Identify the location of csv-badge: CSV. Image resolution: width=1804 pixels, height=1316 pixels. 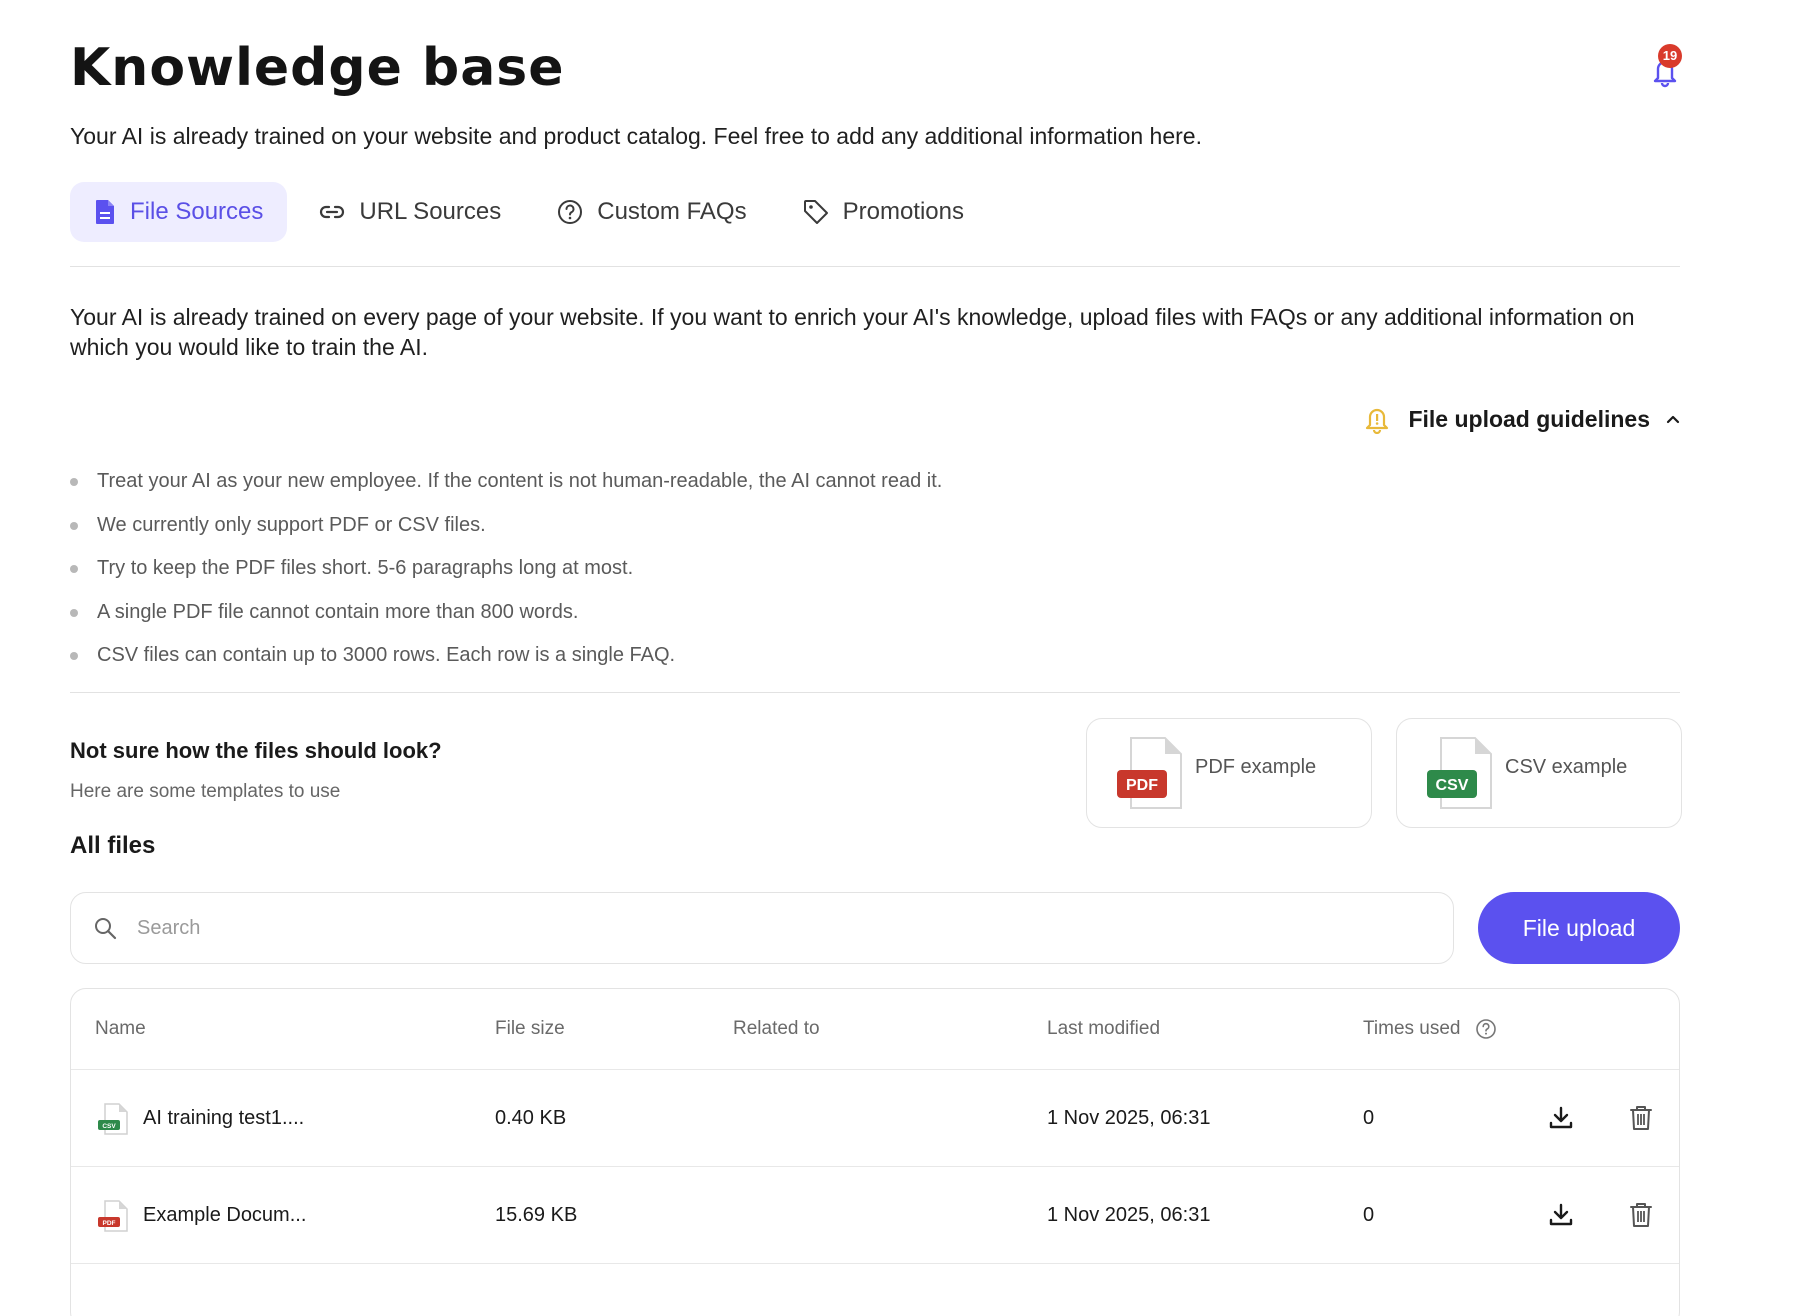
(1452, 785).